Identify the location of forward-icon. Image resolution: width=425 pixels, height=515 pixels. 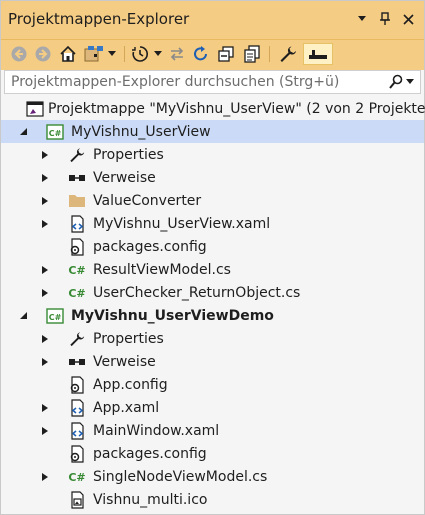
(43, 54).